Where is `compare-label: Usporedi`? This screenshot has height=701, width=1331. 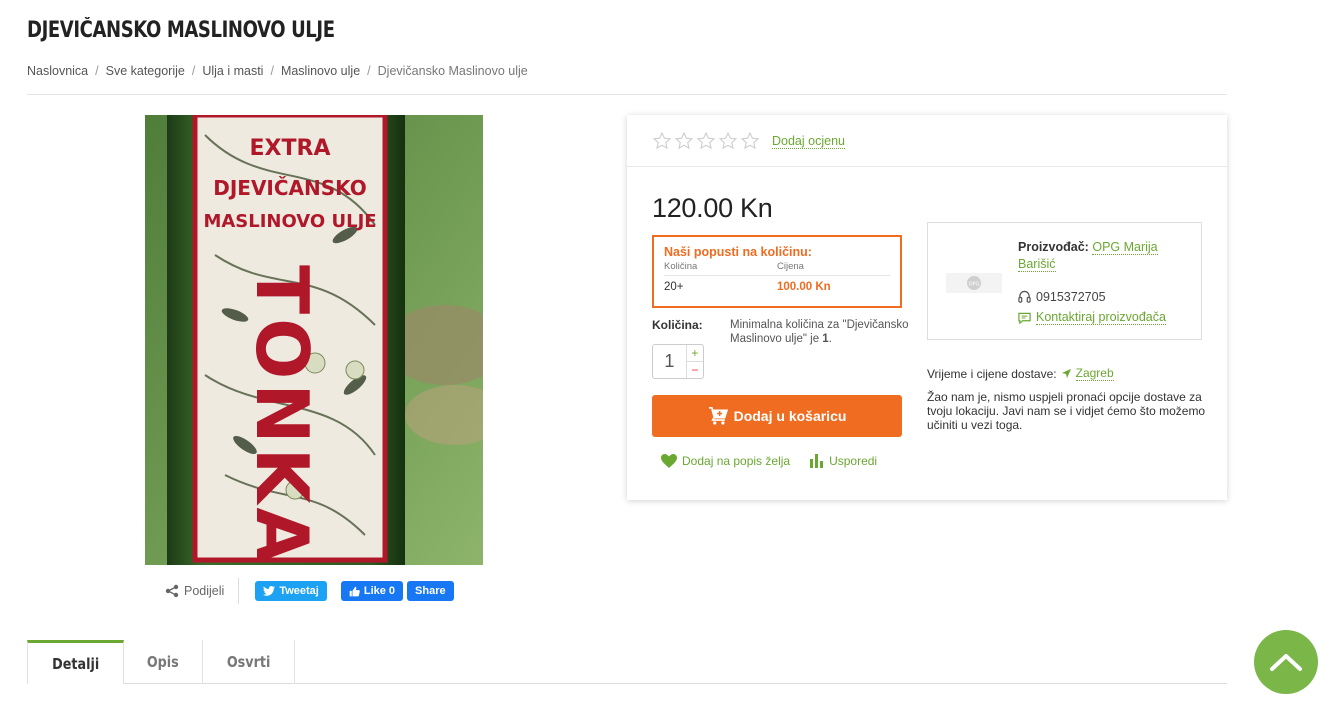
compare-label: Usporedi is located at coordinates (853, 461).